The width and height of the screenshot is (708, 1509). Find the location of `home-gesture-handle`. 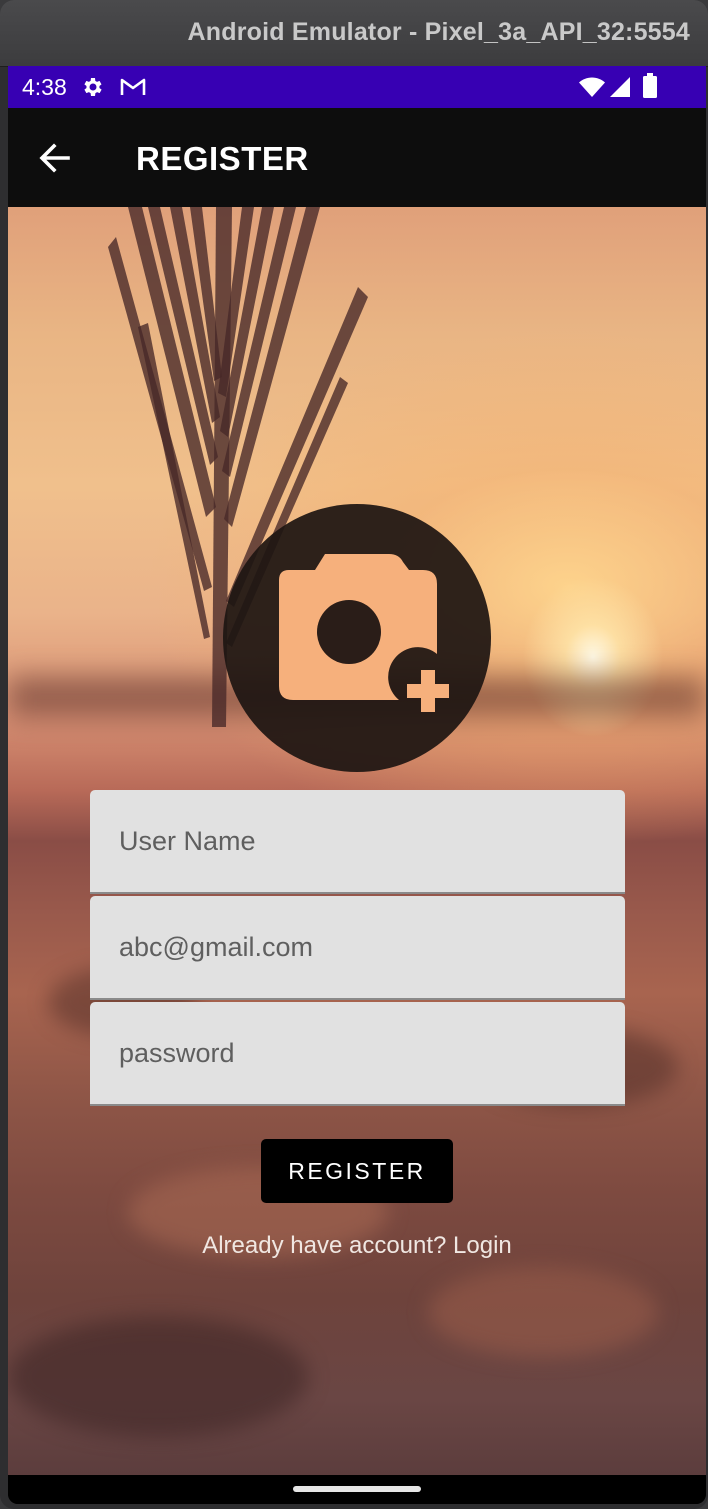

home-gesture-handle is located at coordinates (357, 1489).